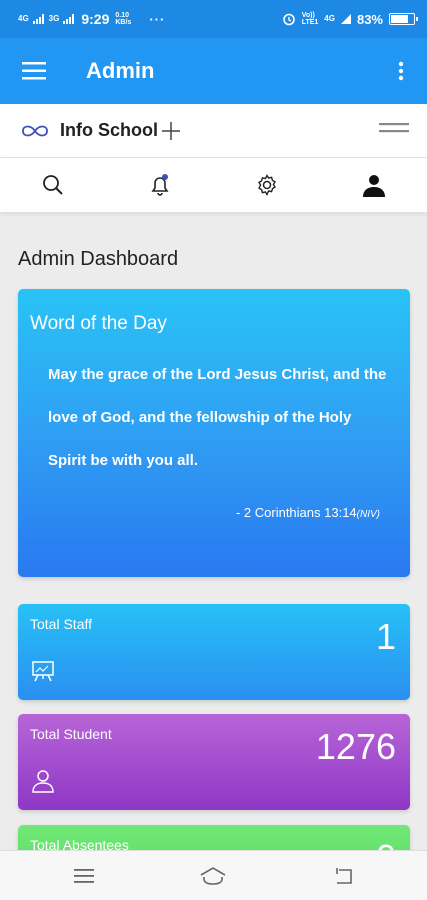 This screenshot has width=427, height=900. Describe the element at coordinates (84, 876) in the screenshot. I see `recent-apps-icon` at that location.